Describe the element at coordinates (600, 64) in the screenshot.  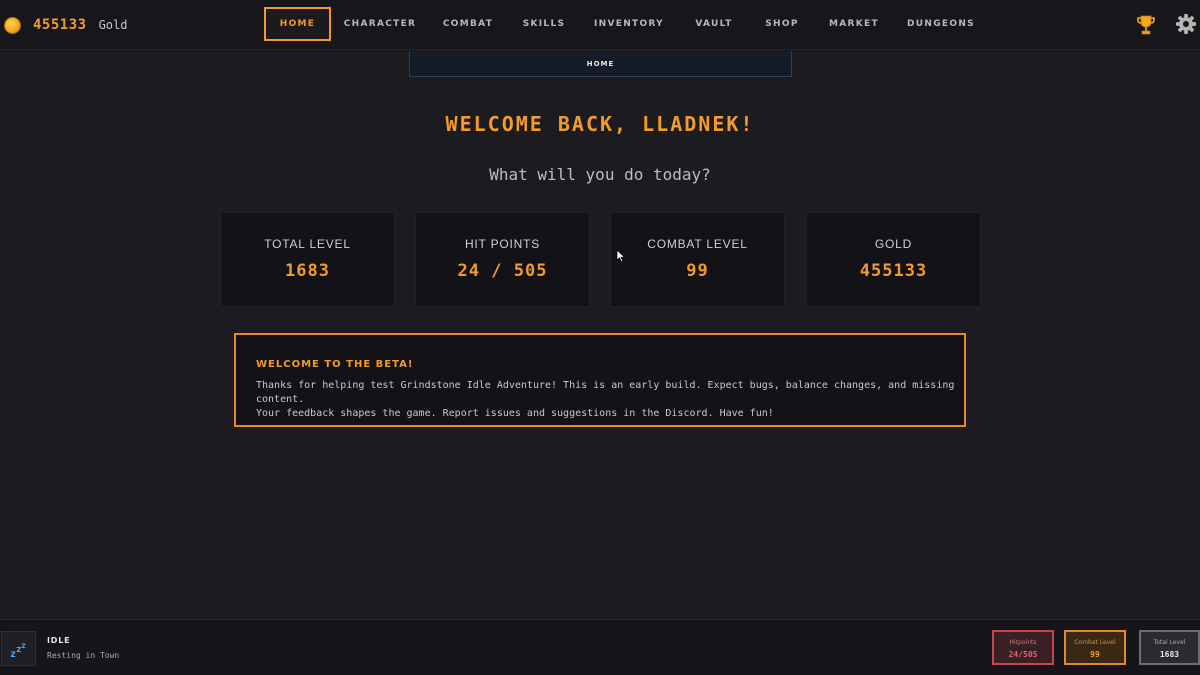
I see `breadcrumb: HOME` at that location.